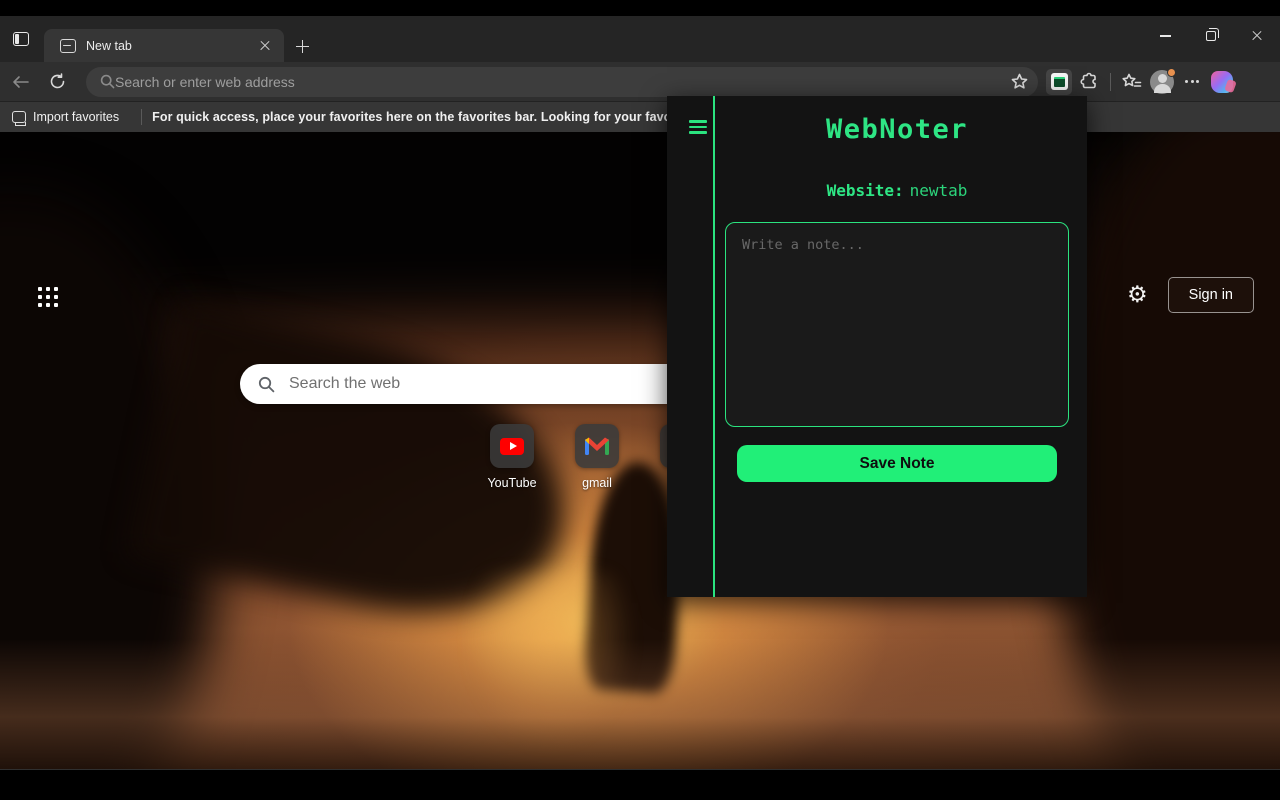 The width and height of the screenshot is (1280, 800). I want to click on favorite-star-icon, so click(1019, 81).